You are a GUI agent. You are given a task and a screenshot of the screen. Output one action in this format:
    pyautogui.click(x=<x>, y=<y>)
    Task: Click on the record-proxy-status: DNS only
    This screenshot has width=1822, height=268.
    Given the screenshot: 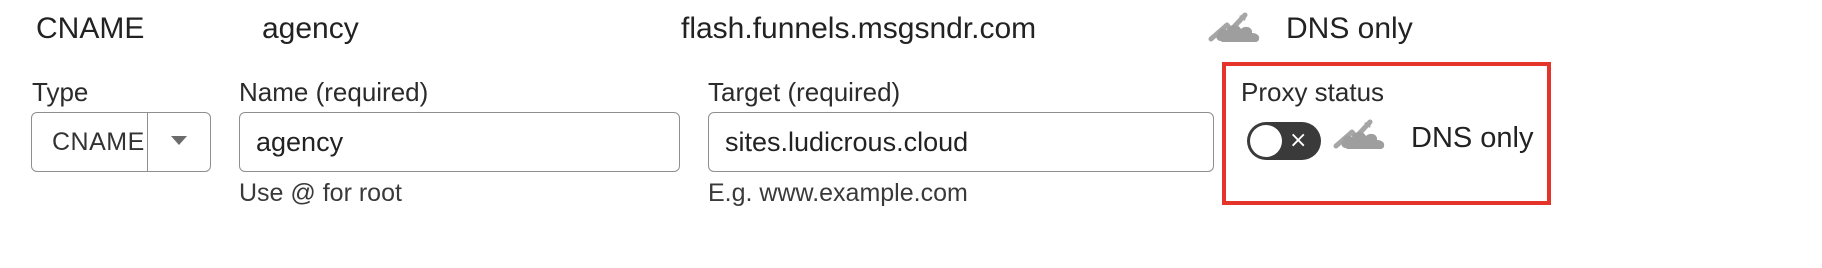 What is the action you would take?
    pyautogui.click(x=1349, y=28)
    